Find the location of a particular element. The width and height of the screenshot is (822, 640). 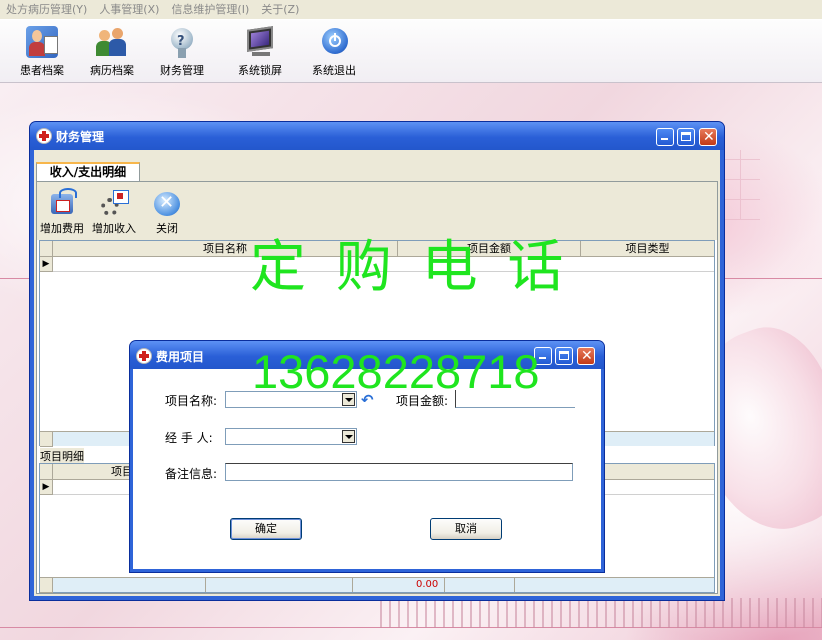

dialog-title: 费用项目 is located at coordinates (180, 357).